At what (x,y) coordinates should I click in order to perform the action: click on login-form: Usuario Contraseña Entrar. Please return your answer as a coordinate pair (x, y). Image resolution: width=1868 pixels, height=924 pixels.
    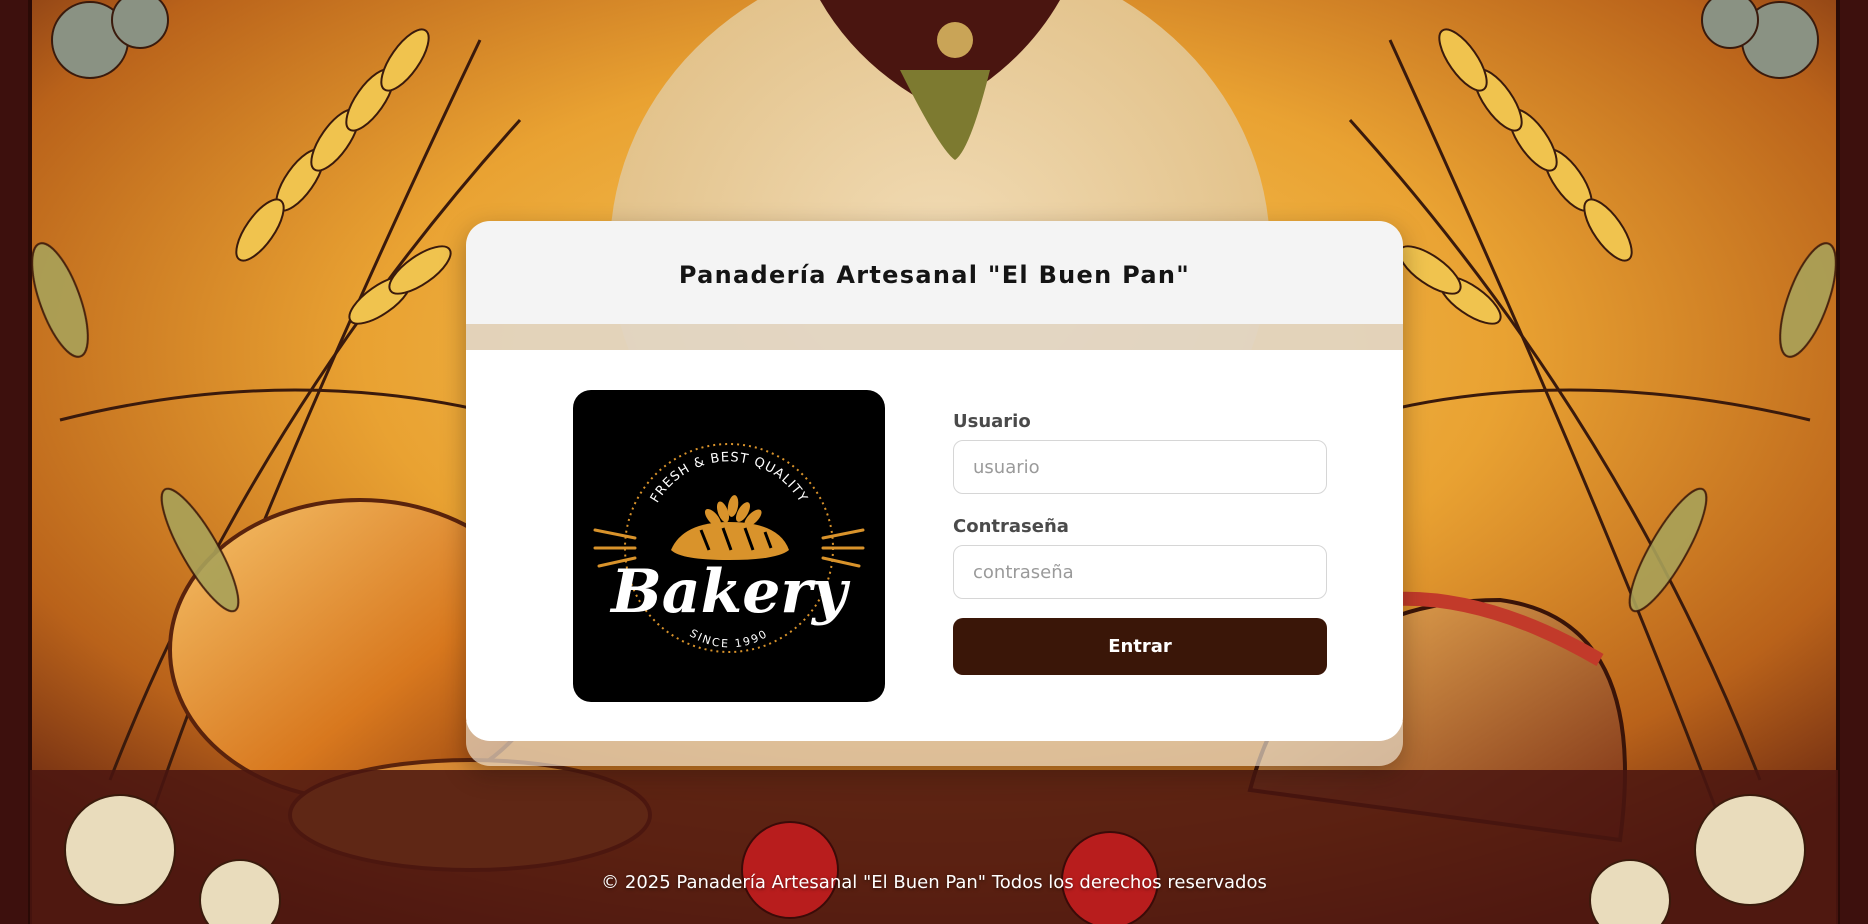
    Looking at the image, I should click on (1140, 542).